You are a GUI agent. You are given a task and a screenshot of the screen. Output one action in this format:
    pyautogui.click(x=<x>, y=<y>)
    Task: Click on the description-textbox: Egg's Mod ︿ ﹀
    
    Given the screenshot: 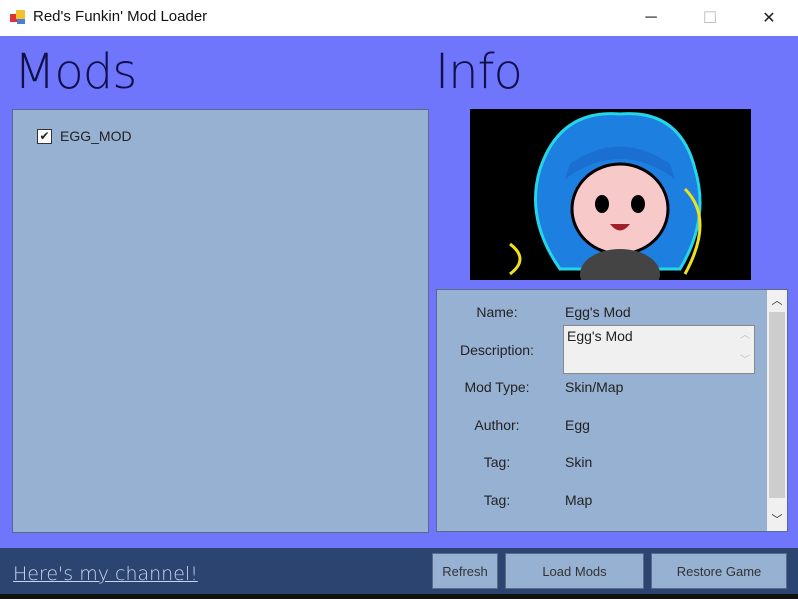 What is the action you would take?
    pyautogui.click(x=659, y=349)
    